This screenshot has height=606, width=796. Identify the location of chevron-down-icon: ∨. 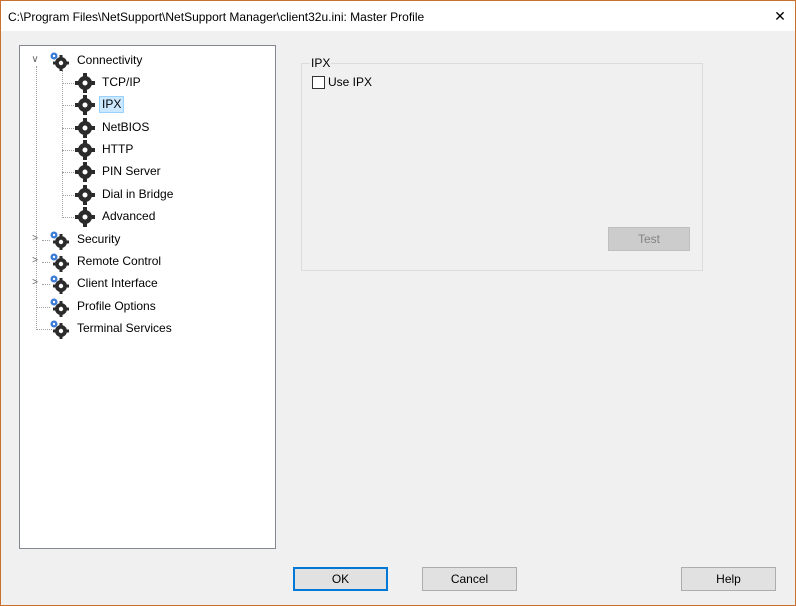
(35, 60).